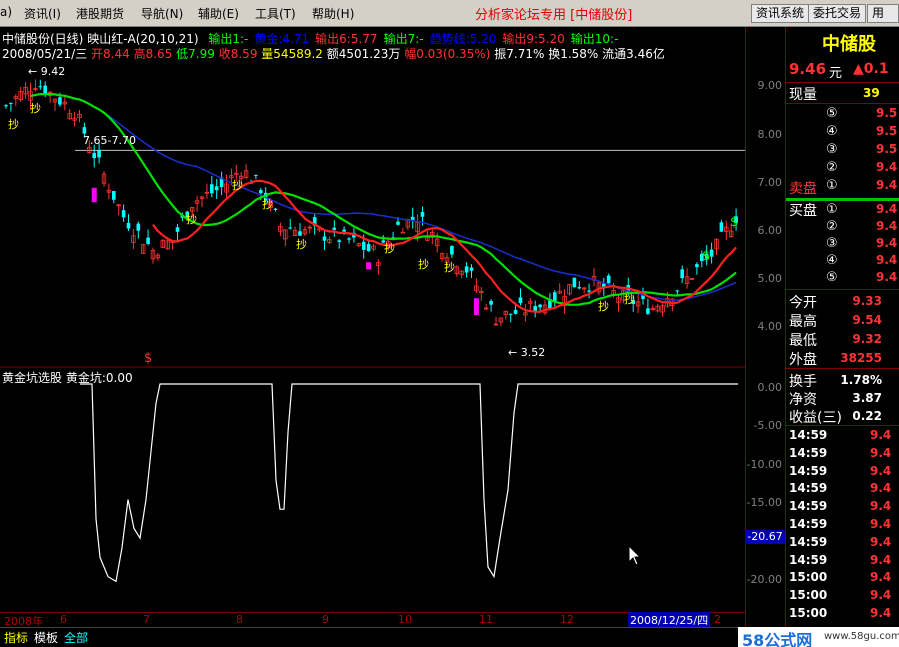 This screenshot has width=899, height=647. Describe the element at coordinates (861, 636) in the screenshot. I see `watermark-url: www.58gu.com` at that location.